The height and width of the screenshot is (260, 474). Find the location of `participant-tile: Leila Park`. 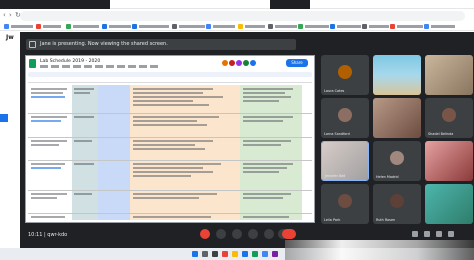

participant-tile: Leila Park is located at coordinates (345, 204).